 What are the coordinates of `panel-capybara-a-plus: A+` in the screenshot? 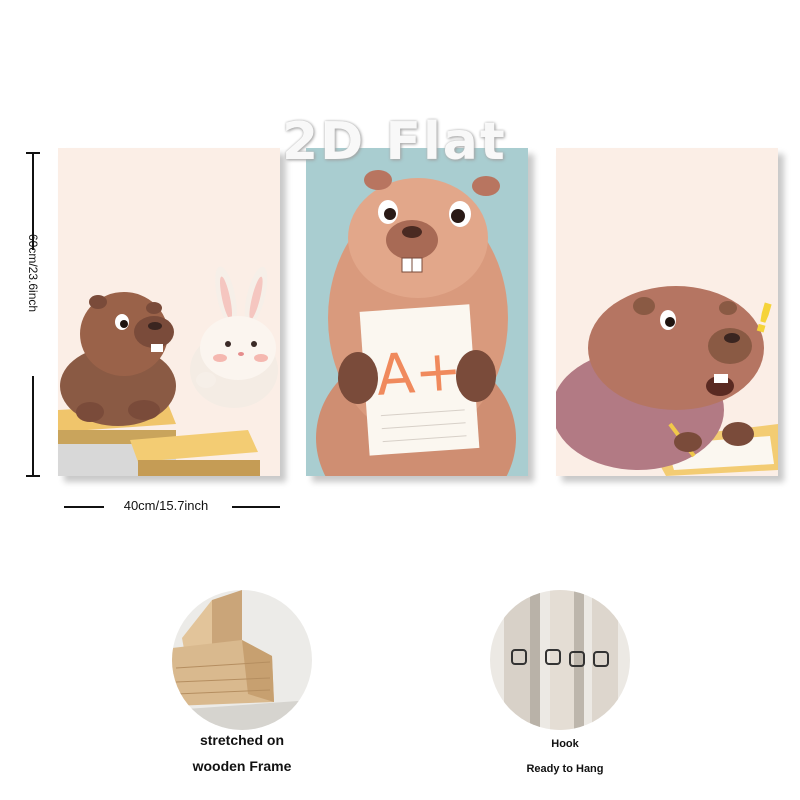 It's located at (417, 312).